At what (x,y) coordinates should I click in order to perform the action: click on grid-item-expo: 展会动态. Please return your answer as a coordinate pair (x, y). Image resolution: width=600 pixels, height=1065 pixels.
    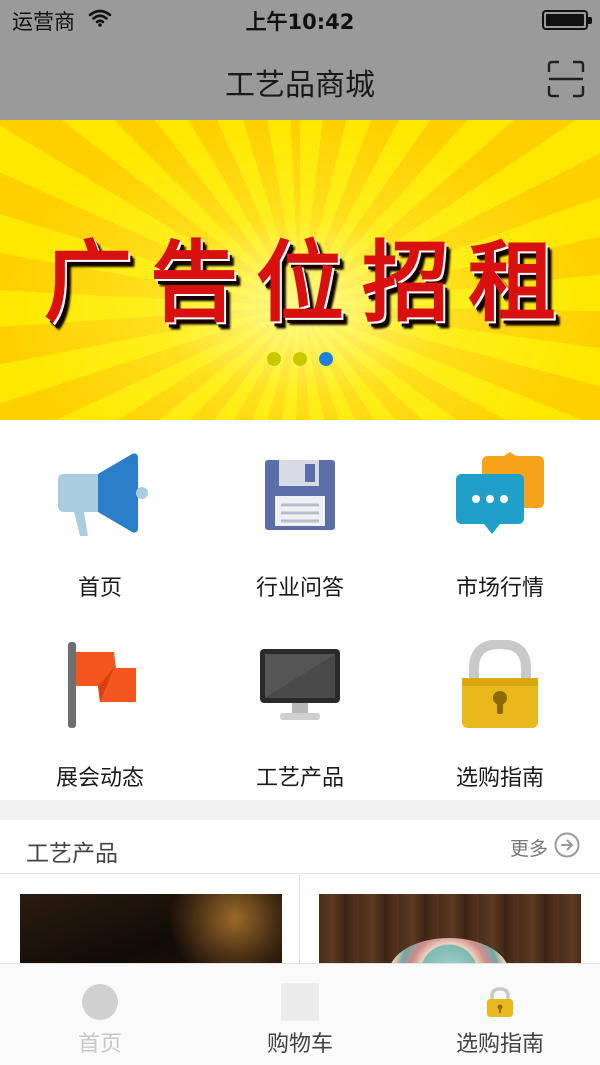
    Looking at the image, I should click on (100, 705).